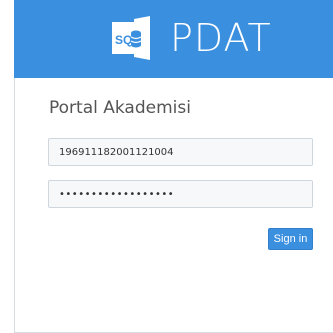  Describe the element at coordinates (133, 38) in the screenshot. I see `sql-database-logo-icon: SQL` at that location.